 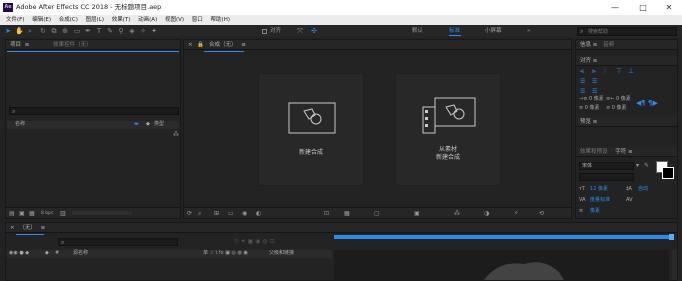 What do you see at coordinates (88, 31) in the screenshot?
I see `pen-tool-icon: ✒` at bounding box center [88, 31].